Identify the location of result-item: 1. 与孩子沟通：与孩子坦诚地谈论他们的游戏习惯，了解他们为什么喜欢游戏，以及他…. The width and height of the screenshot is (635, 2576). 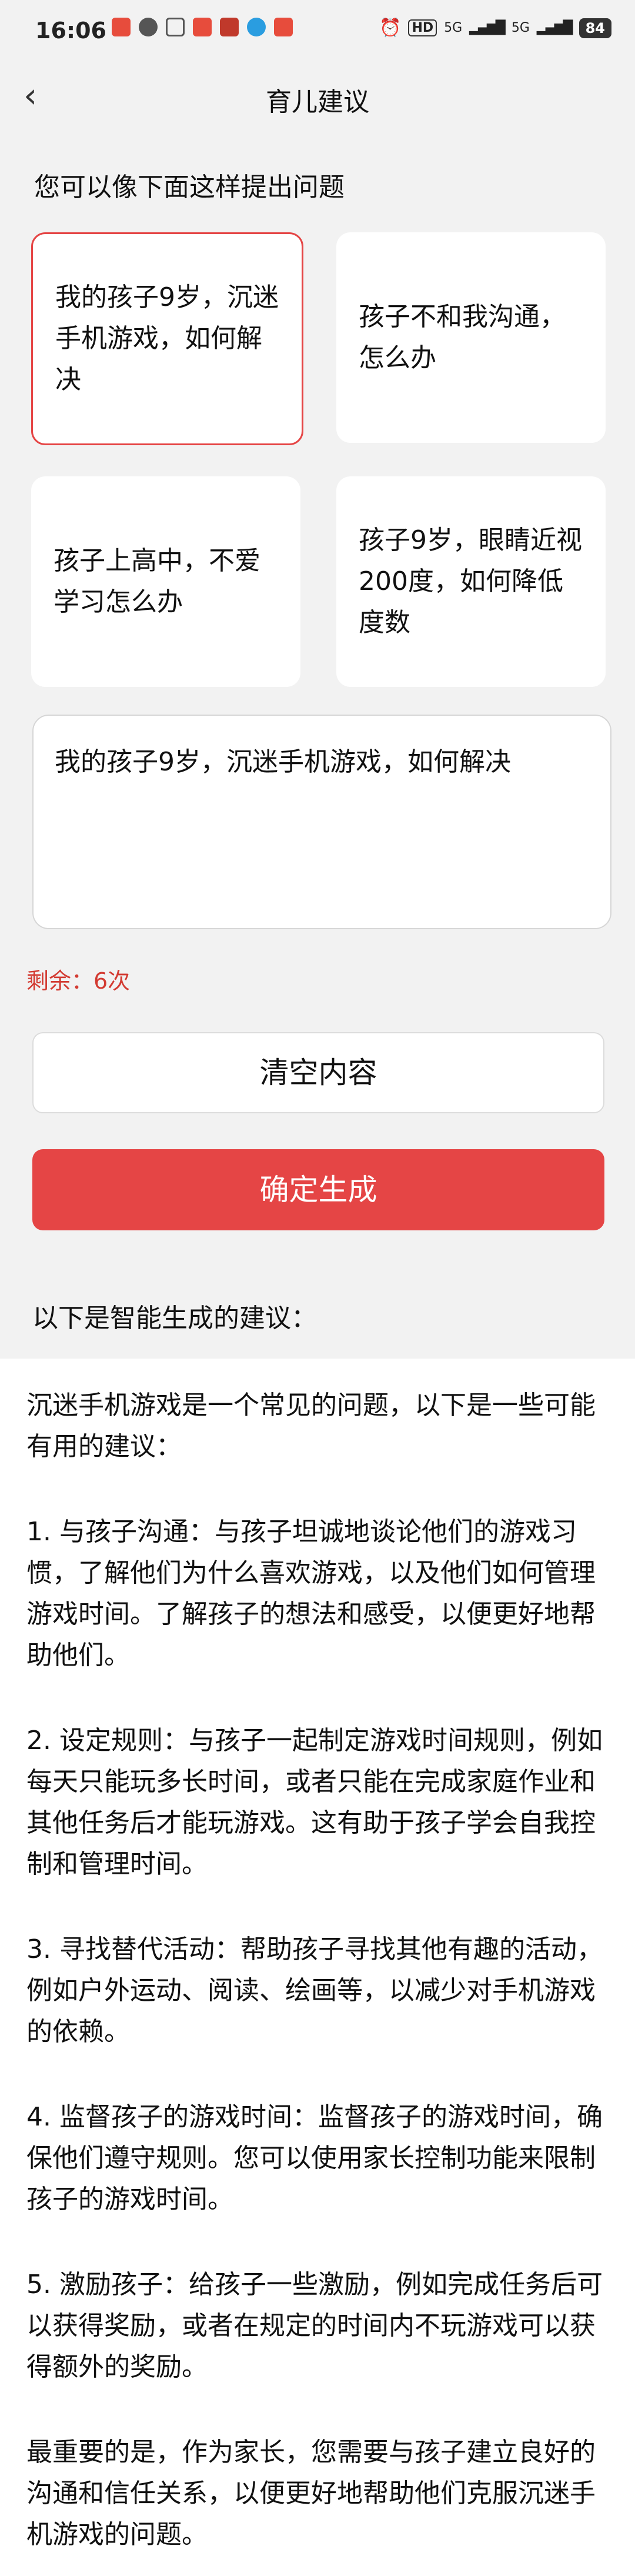
(311, 1593).